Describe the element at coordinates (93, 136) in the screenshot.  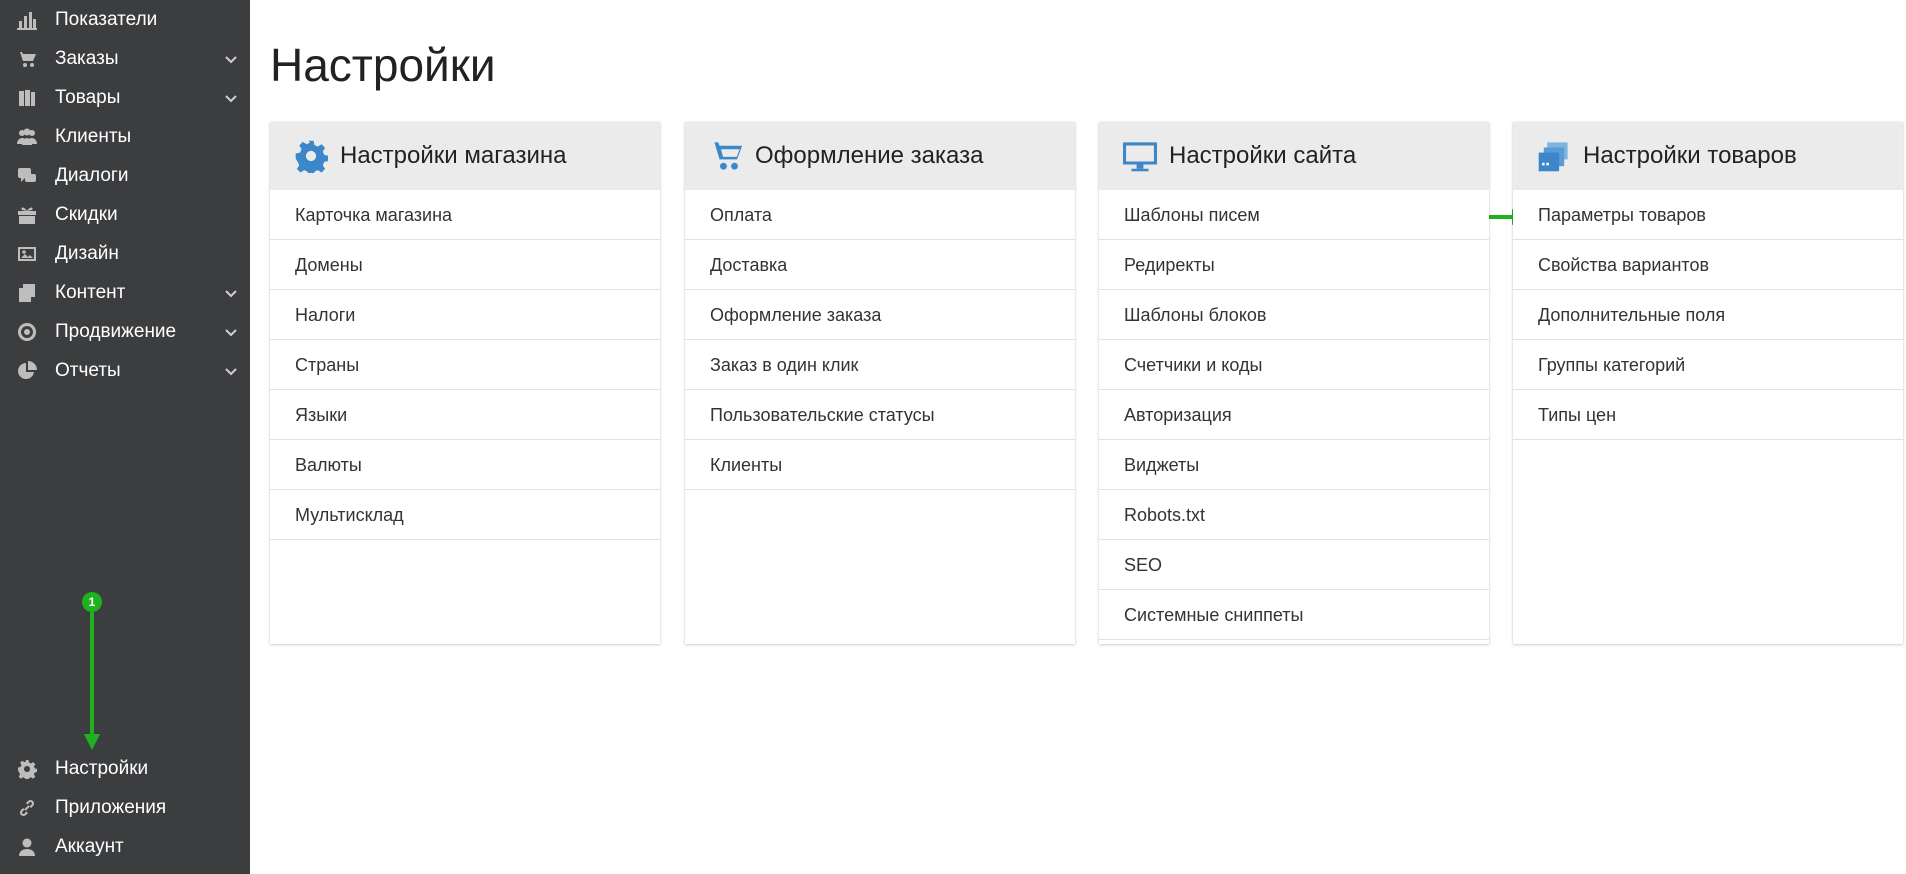
I see `sidebar-item-label: Клиенты` at that location.